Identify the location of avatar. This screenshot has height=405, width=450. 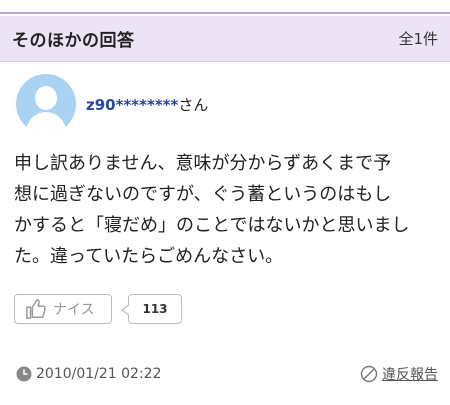
(46, 104).